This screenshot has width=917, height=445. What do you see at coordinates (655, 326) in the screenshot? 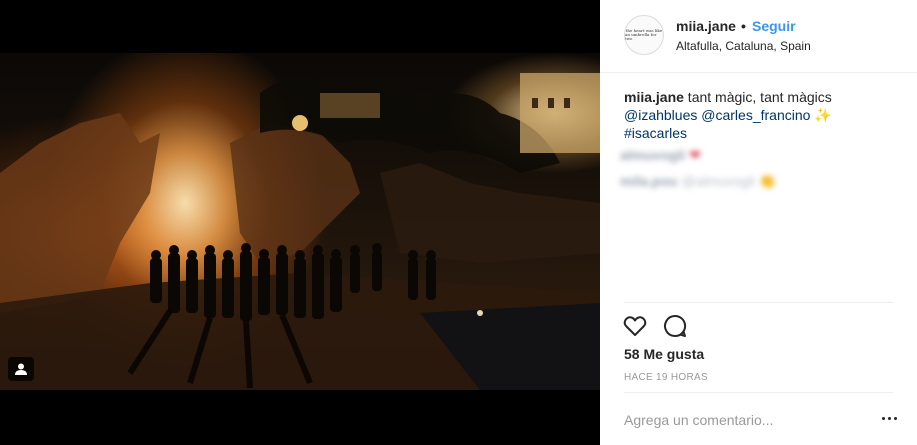
I see `post-actions` at bounding box center [655, 326].